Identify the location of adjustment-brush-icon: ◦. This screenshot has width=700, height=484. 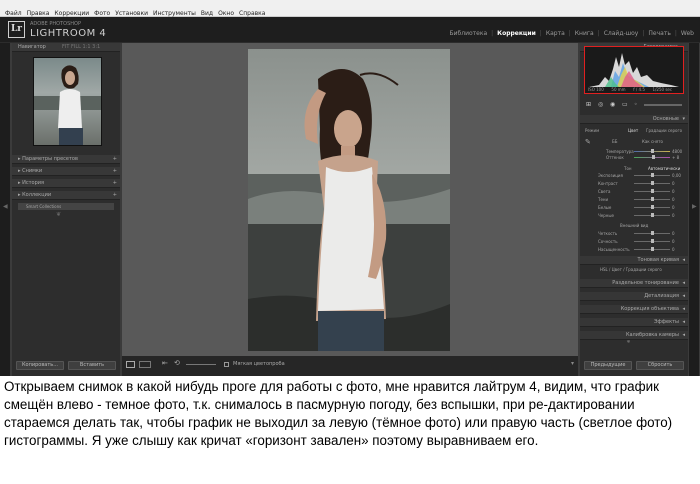
(636, 104).